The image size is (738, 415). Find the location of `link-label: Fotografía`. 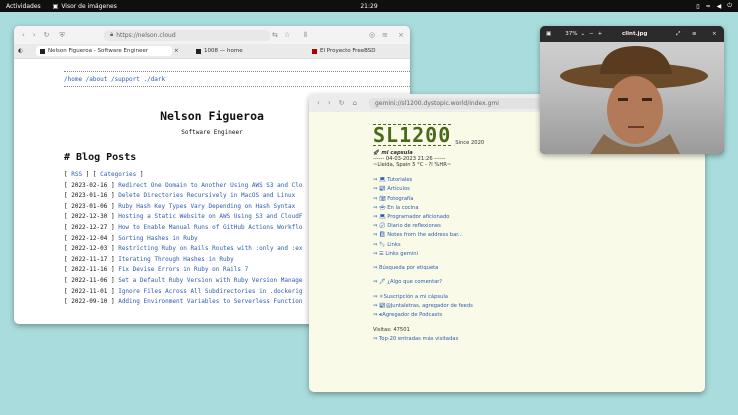

link-label: Fotografía is located at coordinates (400, 198).